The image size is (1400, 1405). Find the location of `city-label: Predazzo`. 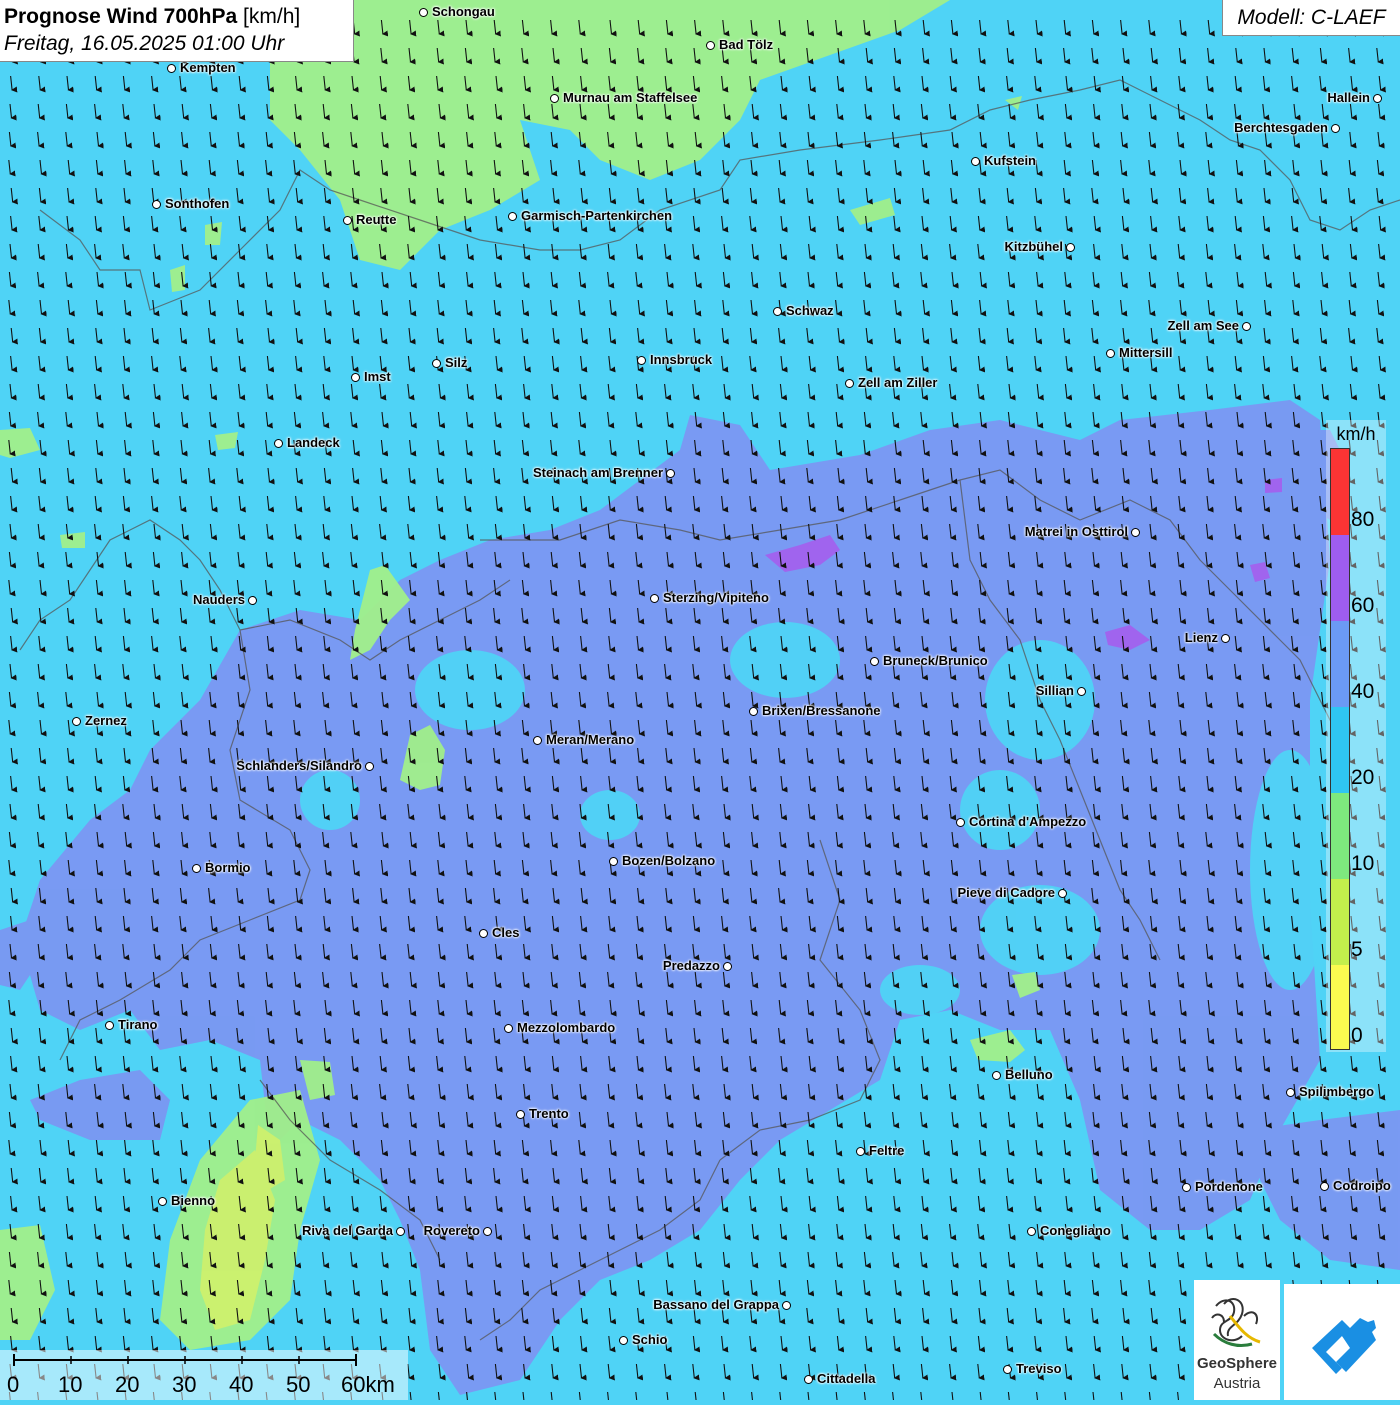

city-label: Predazzo is located at coordinates (691, 965).